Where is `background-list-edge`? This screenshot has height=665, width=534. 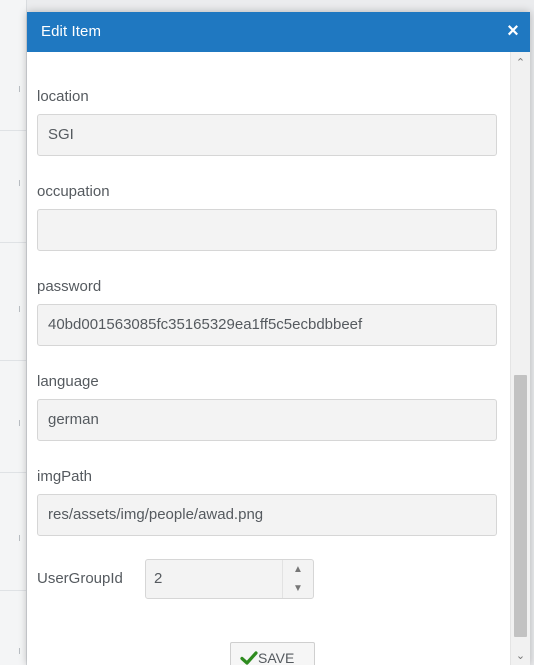
background-list-edge is located at coordinates (13, 332).